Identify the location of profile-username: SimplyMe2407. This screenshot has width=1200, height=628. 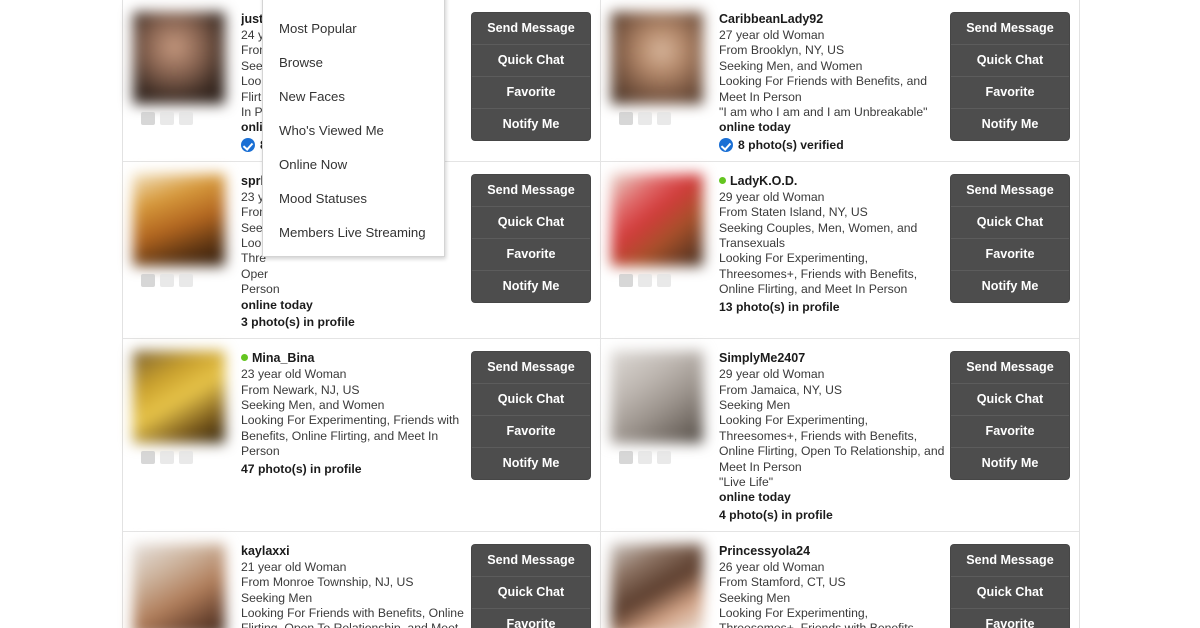
(832, 358).